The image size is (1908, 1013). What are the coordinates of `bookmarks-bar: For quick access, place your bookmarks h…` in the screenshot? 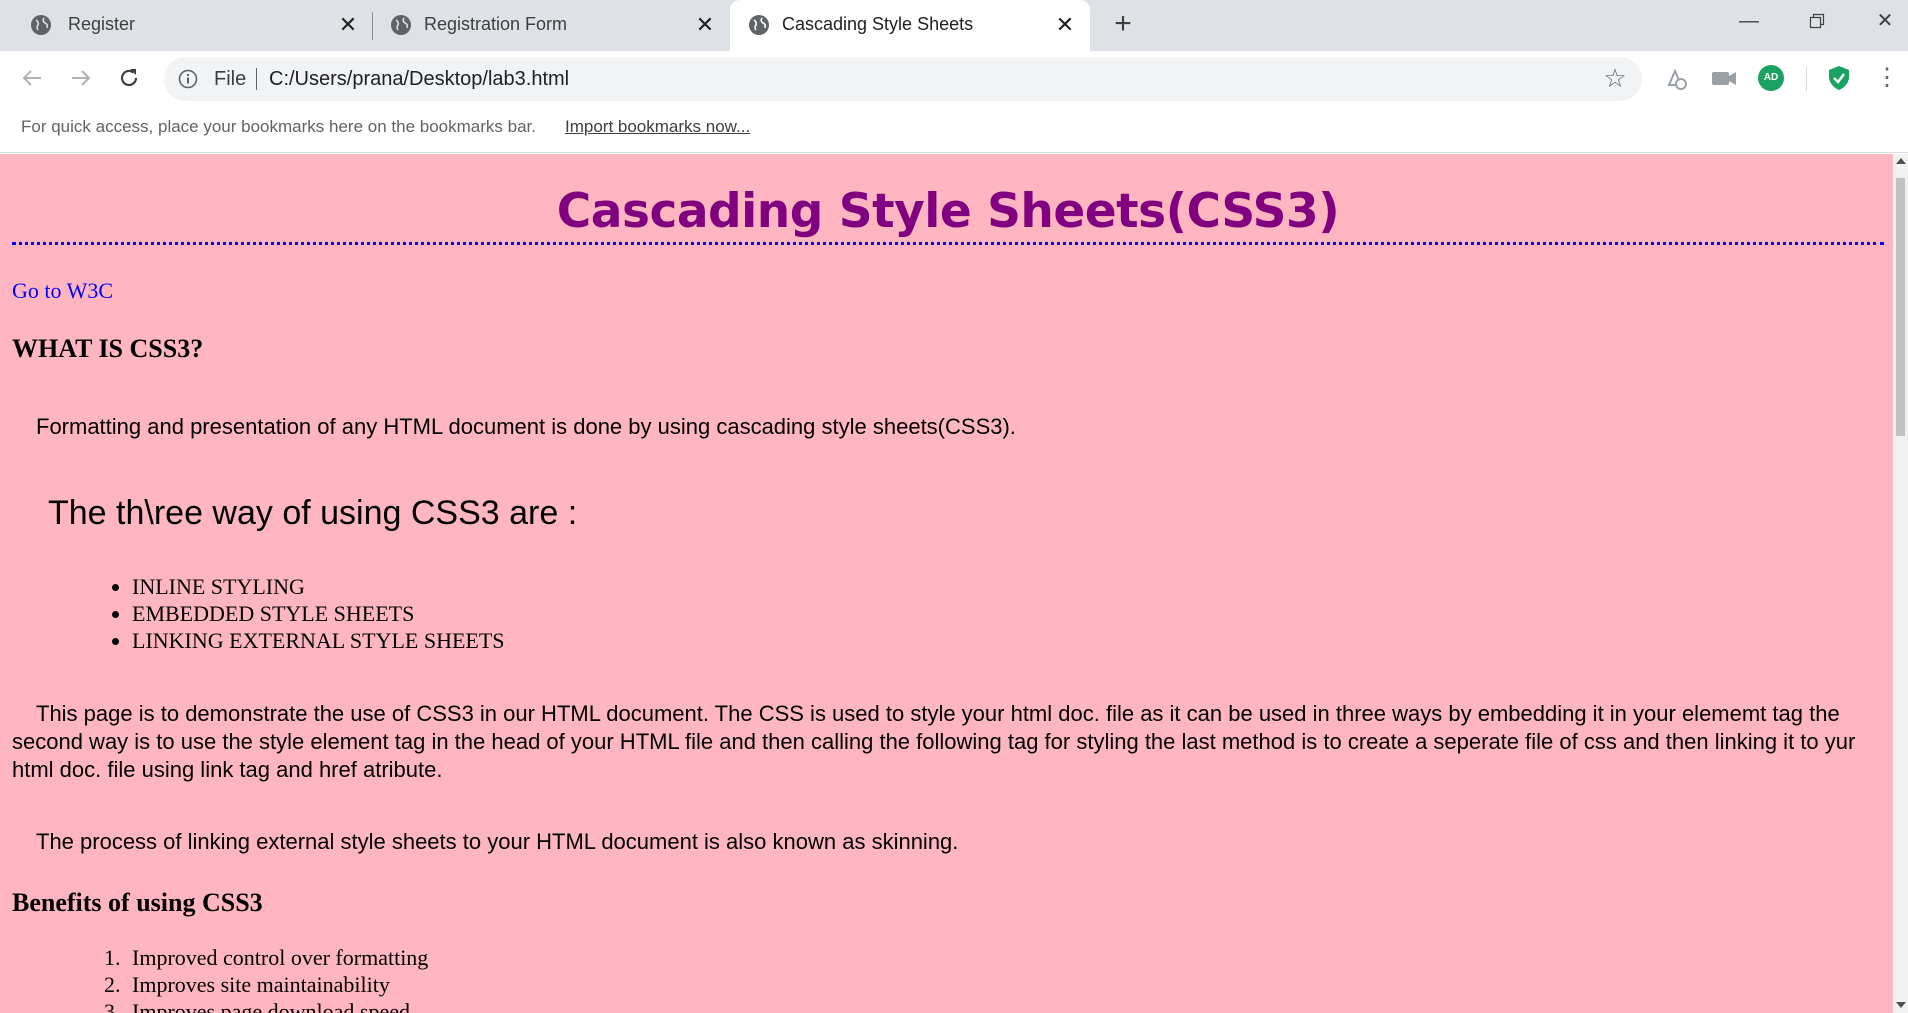 It's located at (954, 129).